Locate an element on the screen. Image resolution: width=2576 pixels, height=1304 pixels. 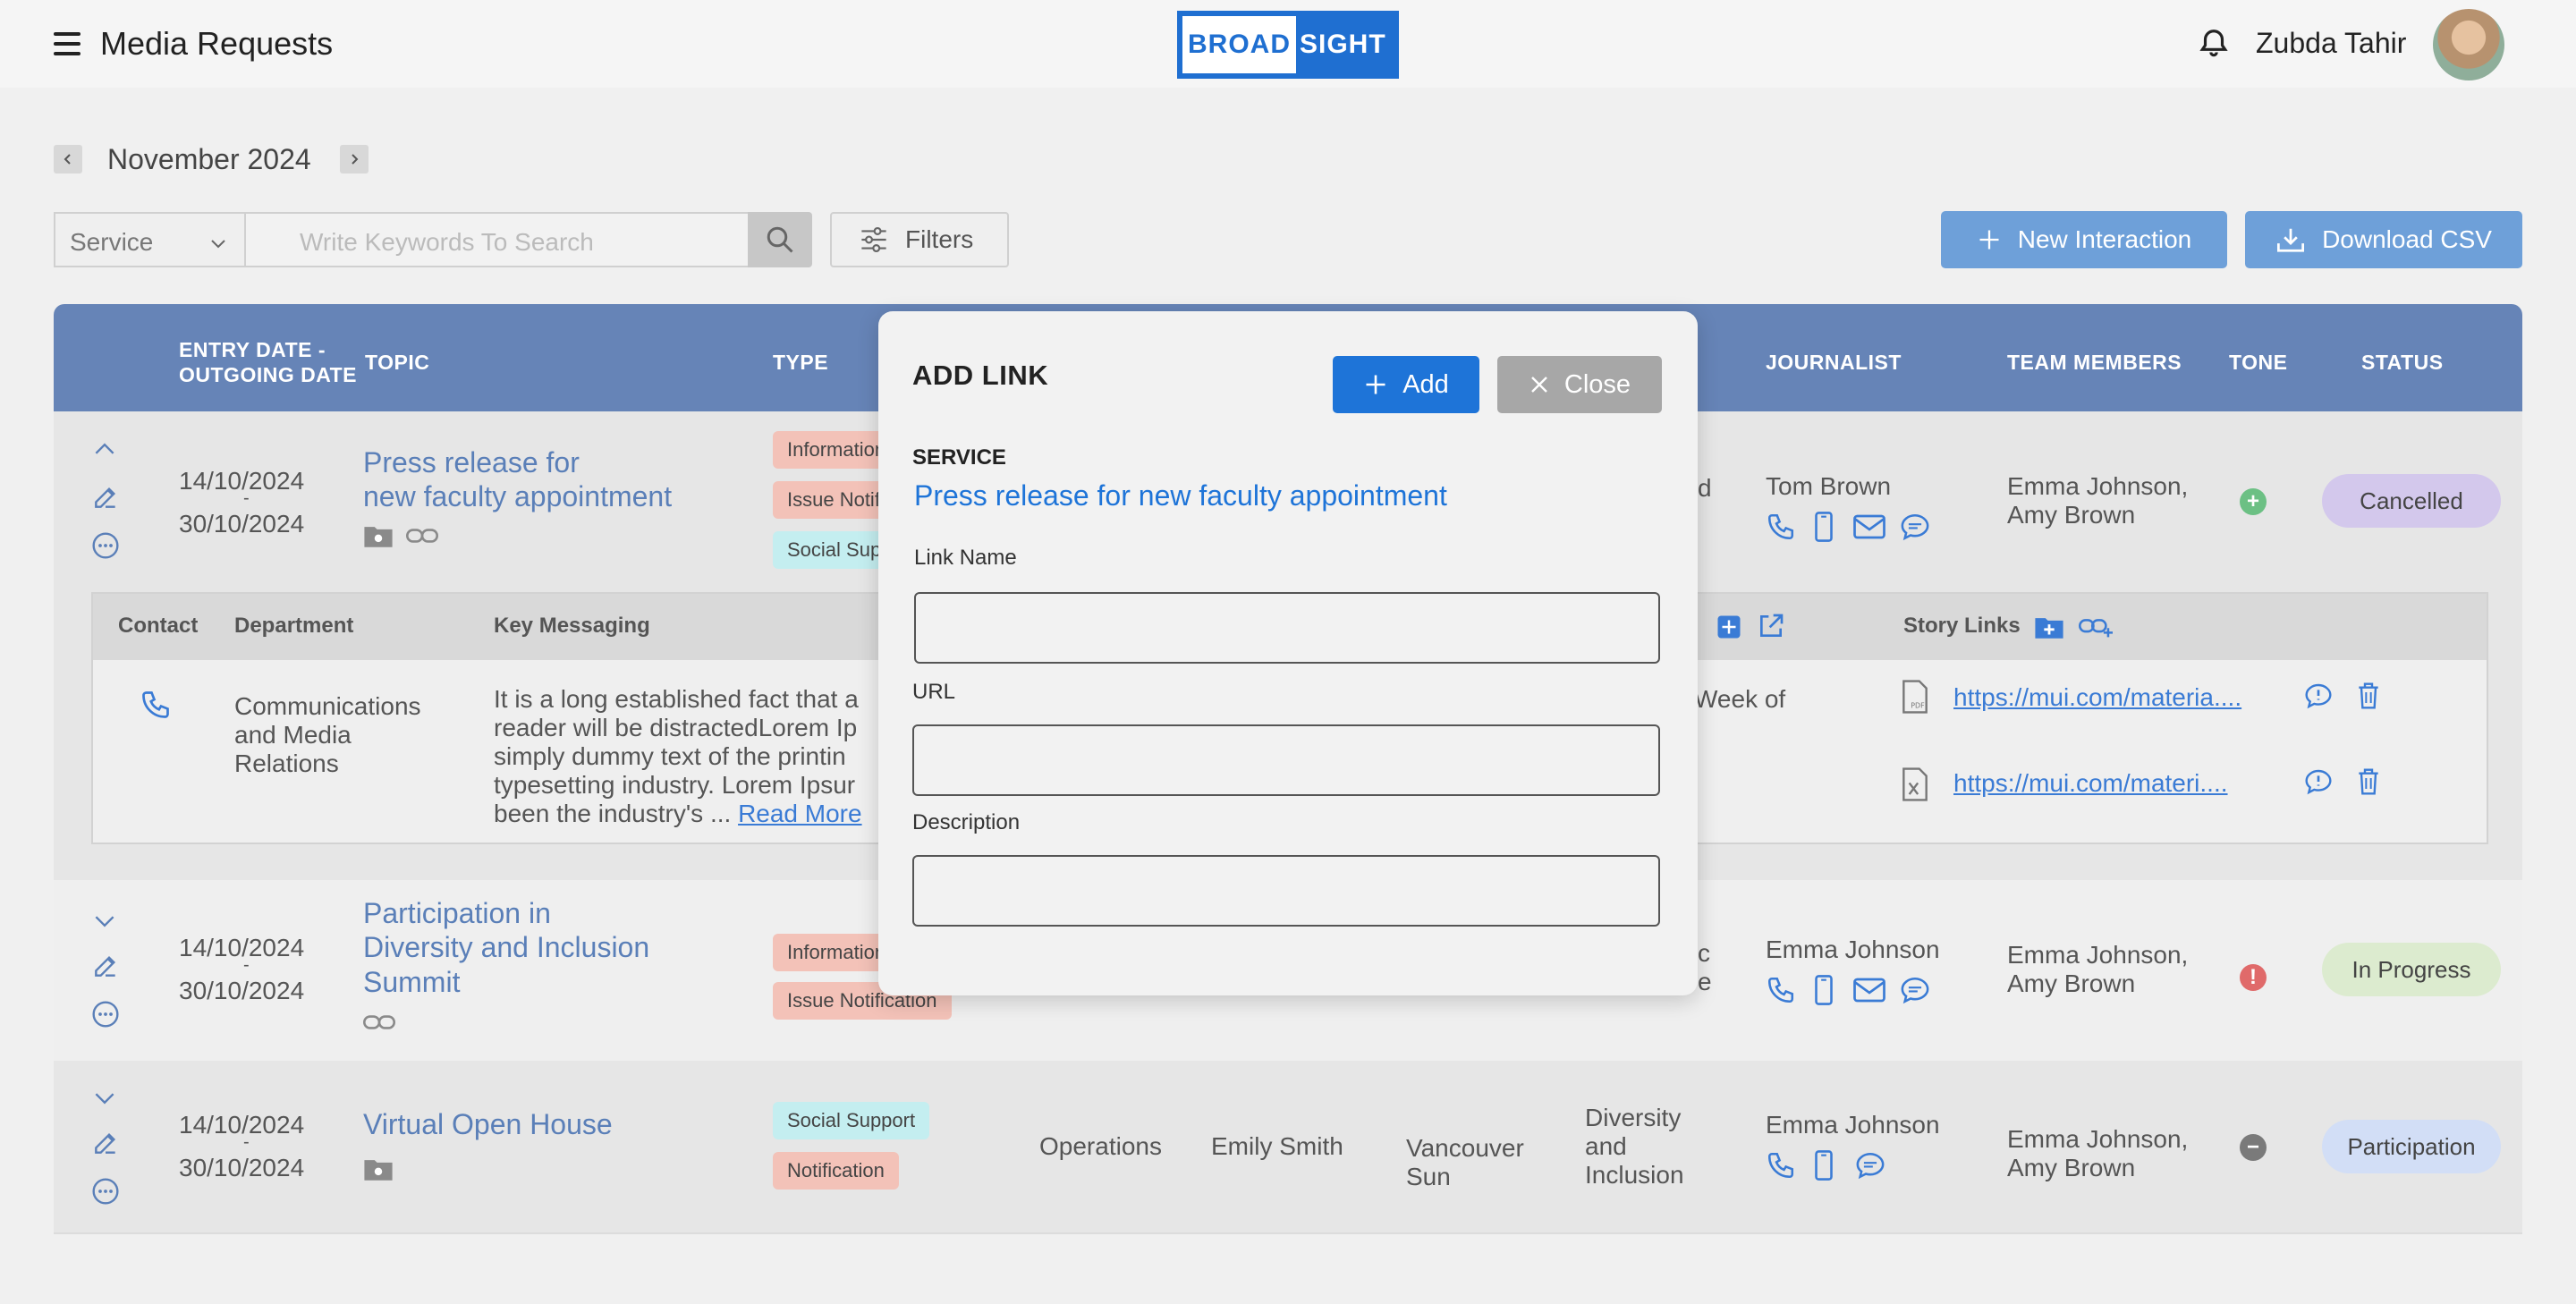
top-bar: Media Requests BROAD SIGHT Zubda Tahir is located at coordinates (1288, 44).